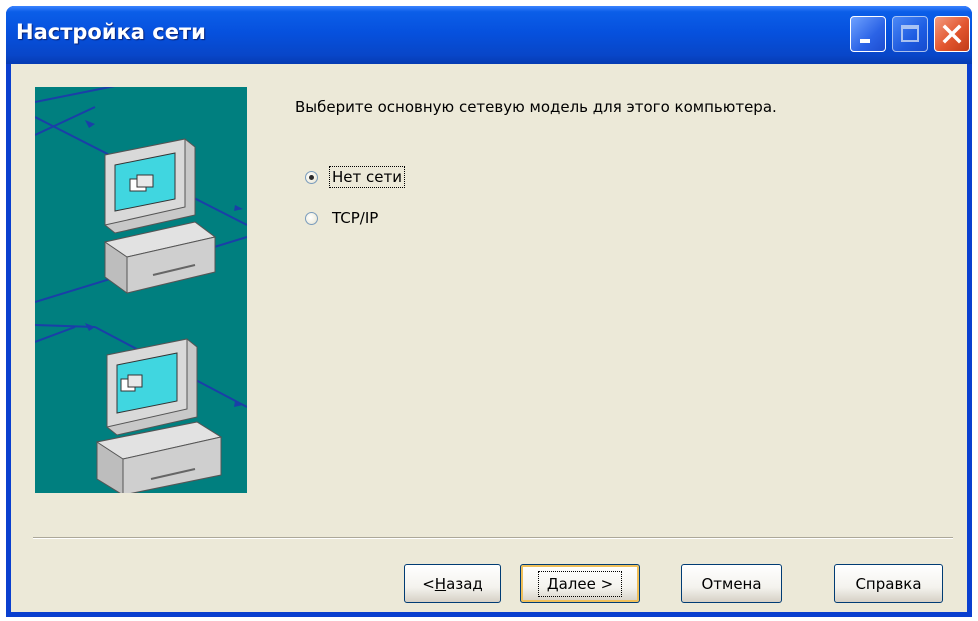  Describe the element at coordinates (868, 34) in the screenshot. I see `minimize-button` at that location.